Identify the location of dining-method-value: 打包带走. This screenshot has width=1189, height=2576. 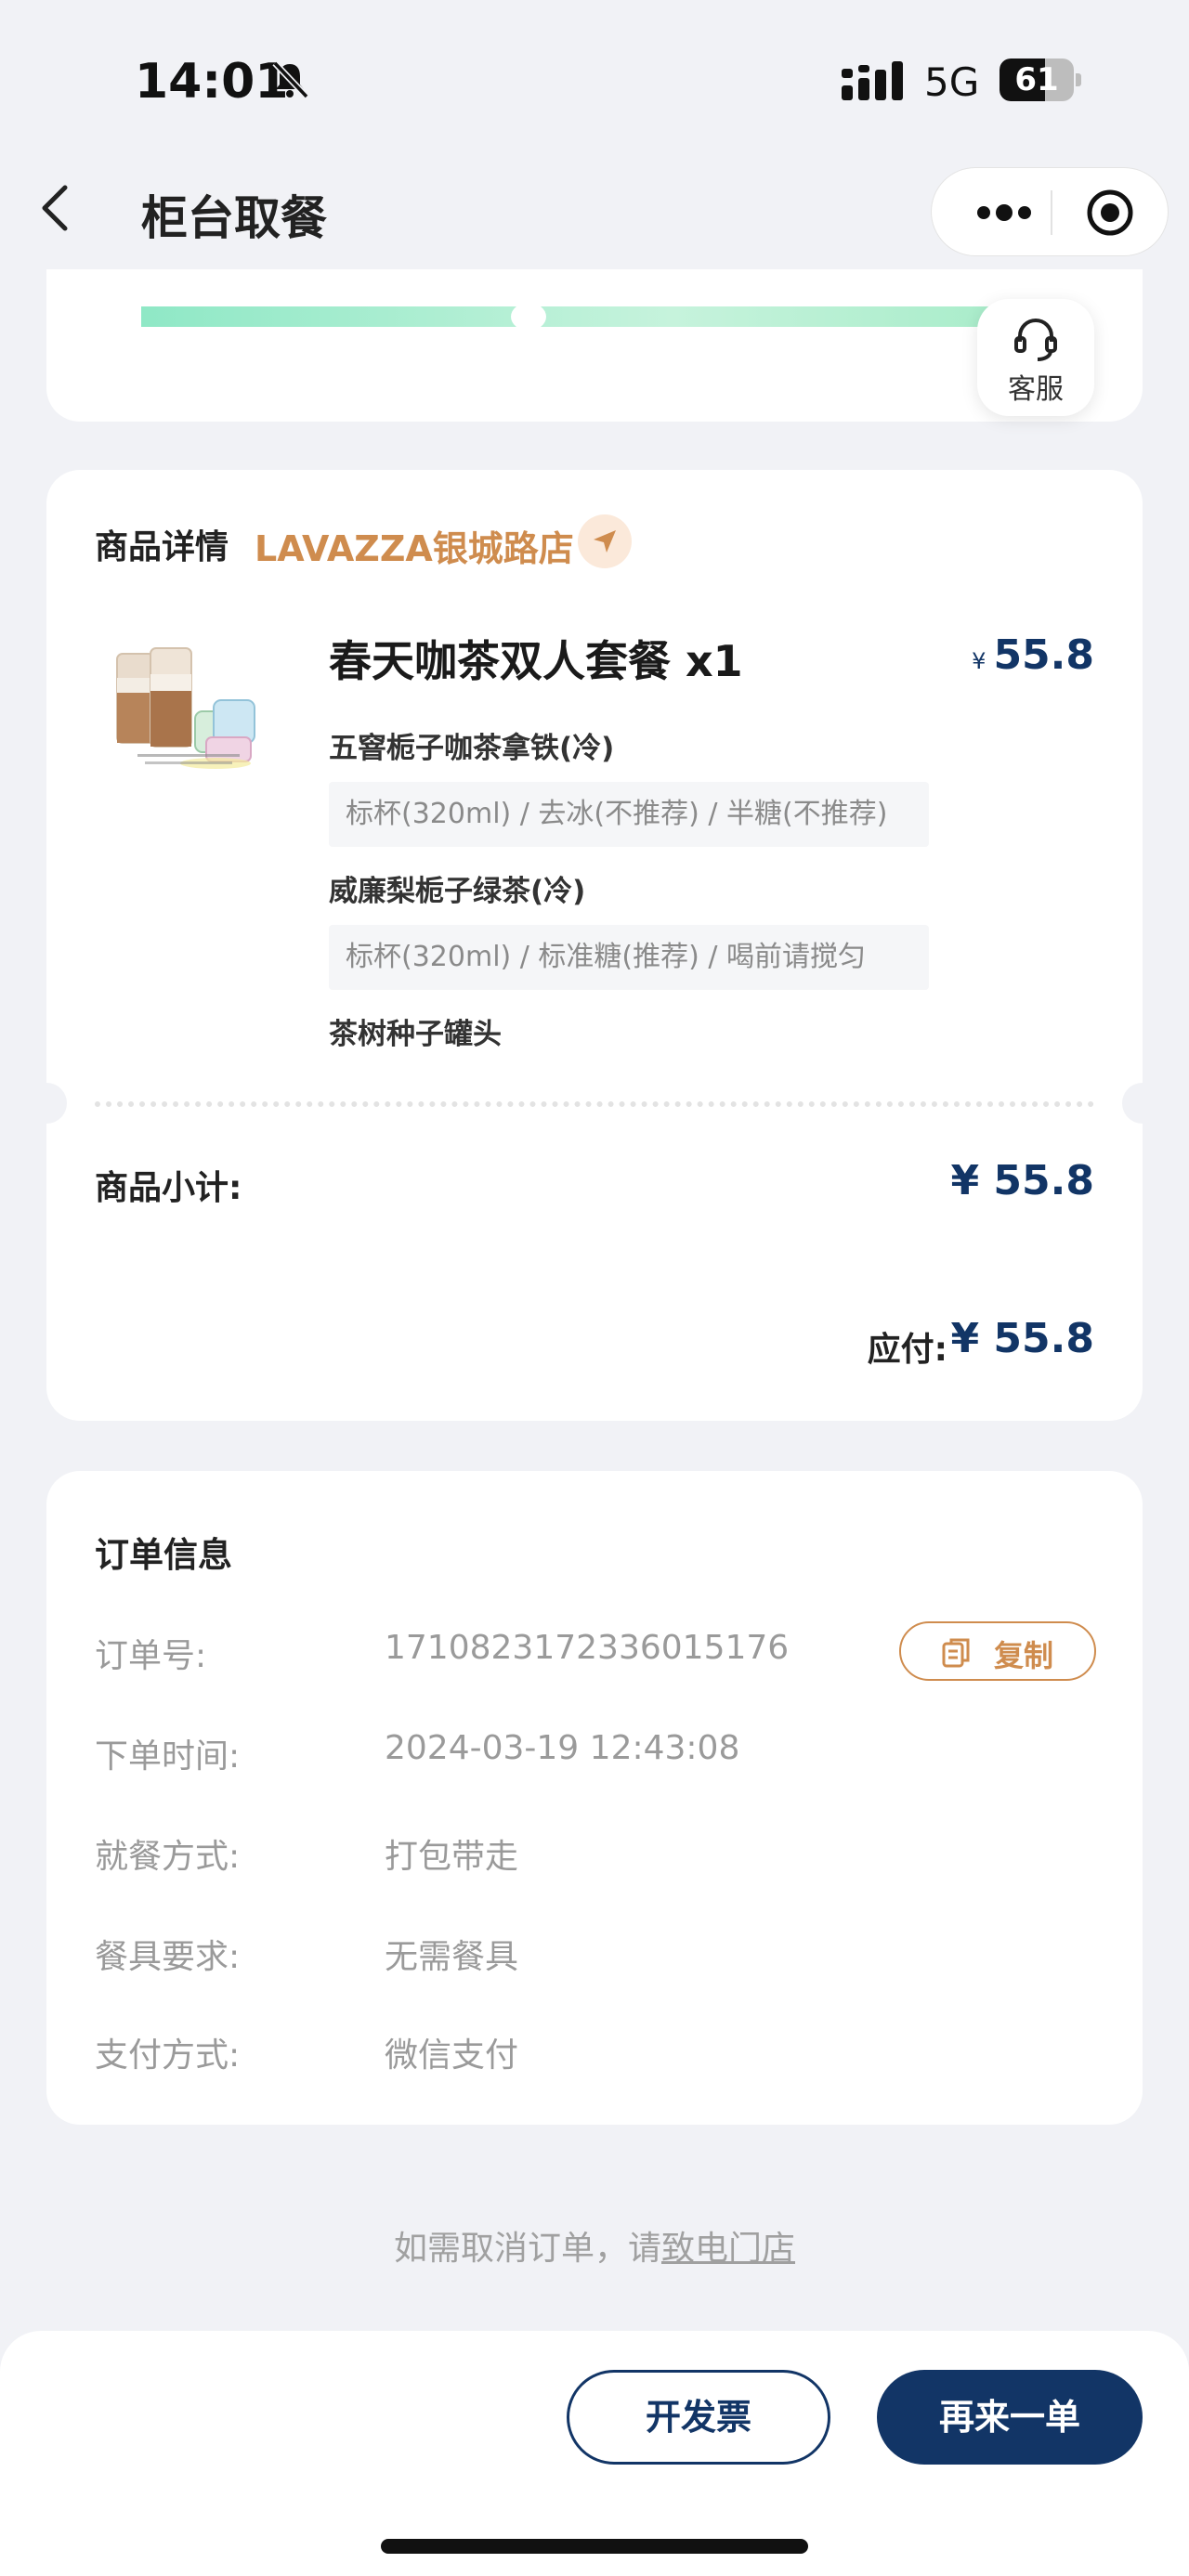
(452, 1857).